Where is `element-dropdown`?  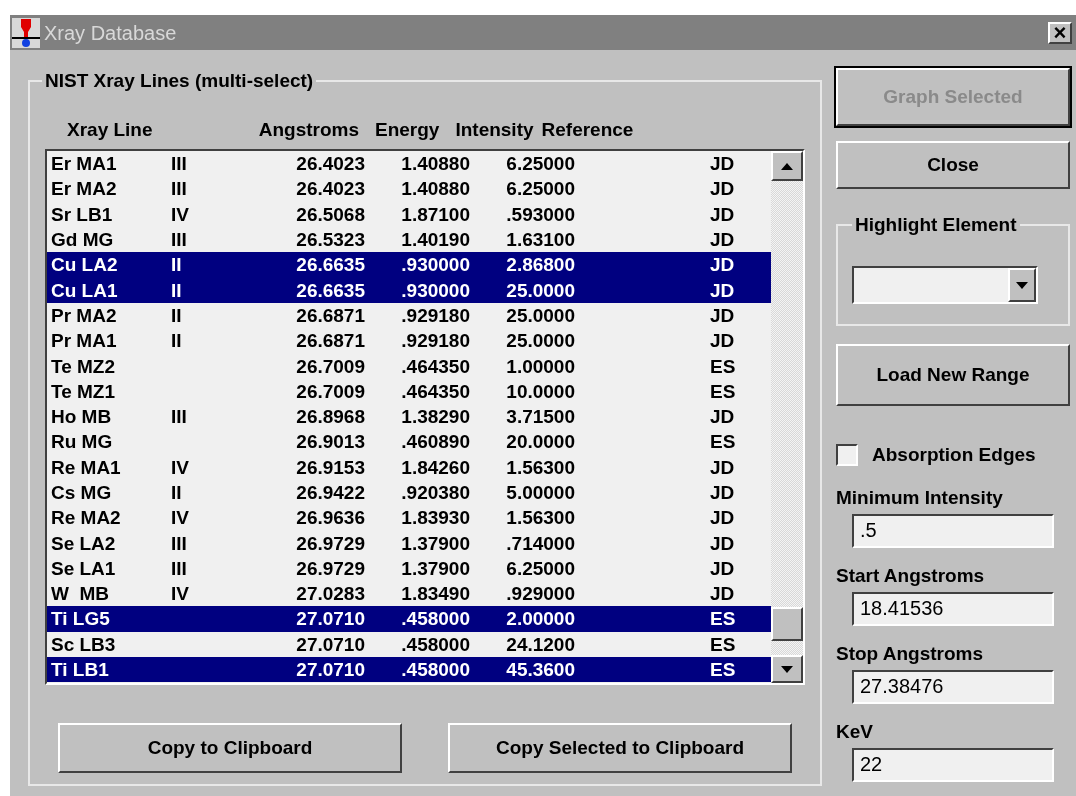
element-dropdown is located at coordinates (945, 285).